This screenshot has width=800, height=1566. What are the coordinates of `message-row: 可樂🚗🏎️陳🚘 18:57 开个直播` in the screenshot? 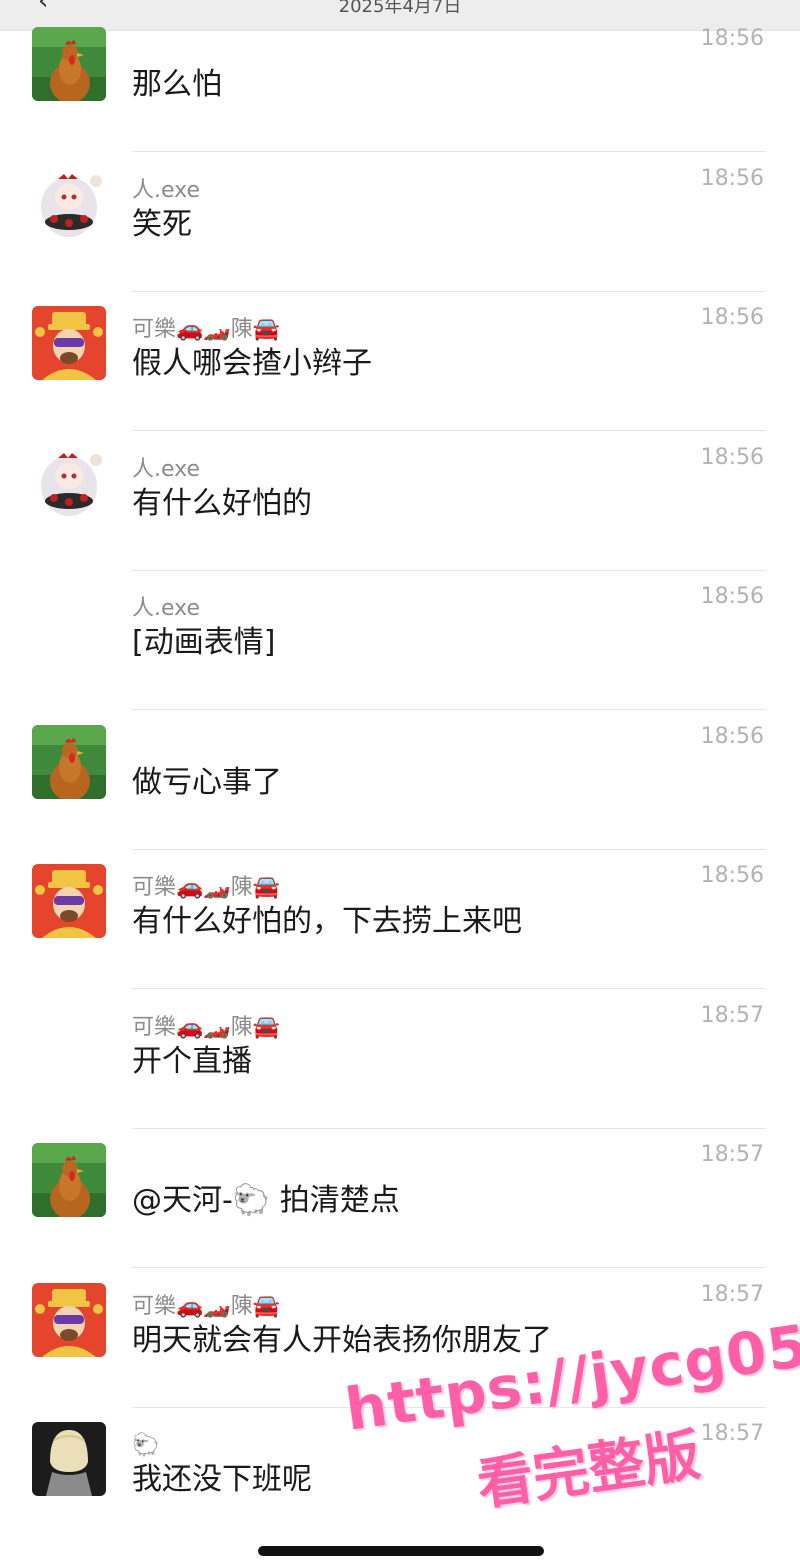 It's located at (400, 1059).